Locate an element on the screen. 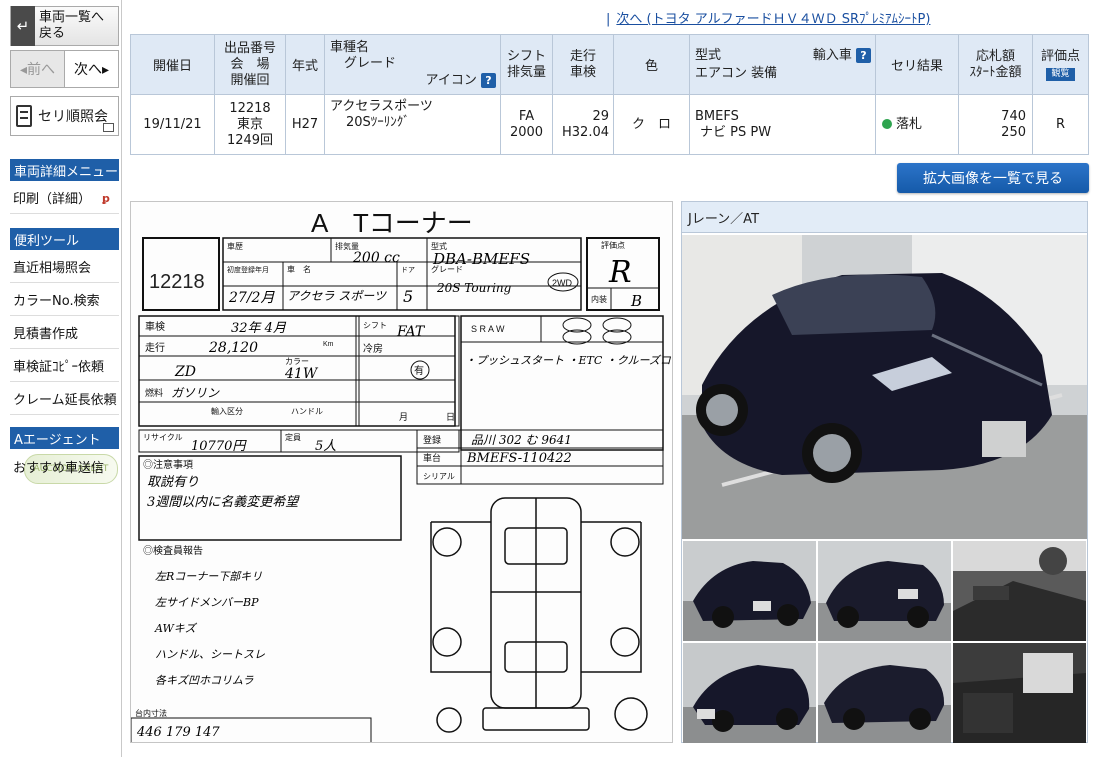 The width and height of the screenshot is (1100, 757). back-label-line2: 戻る is located at coordinates (52, 33).